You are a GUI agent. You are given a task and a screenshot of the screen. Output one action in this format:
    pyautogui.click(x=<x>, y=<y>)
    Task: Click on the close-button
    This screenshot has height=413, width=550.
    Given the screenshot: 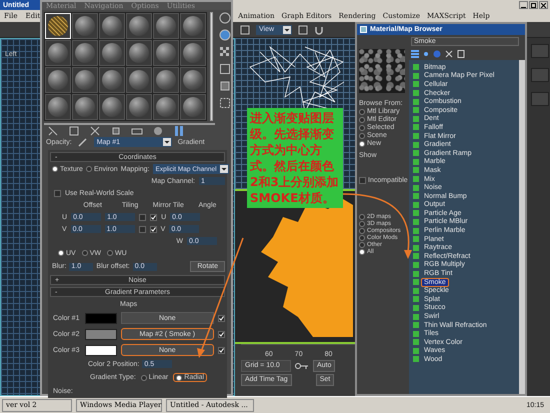 What is the action you would take?
    pyautogui.click(x=543, y=5)
    